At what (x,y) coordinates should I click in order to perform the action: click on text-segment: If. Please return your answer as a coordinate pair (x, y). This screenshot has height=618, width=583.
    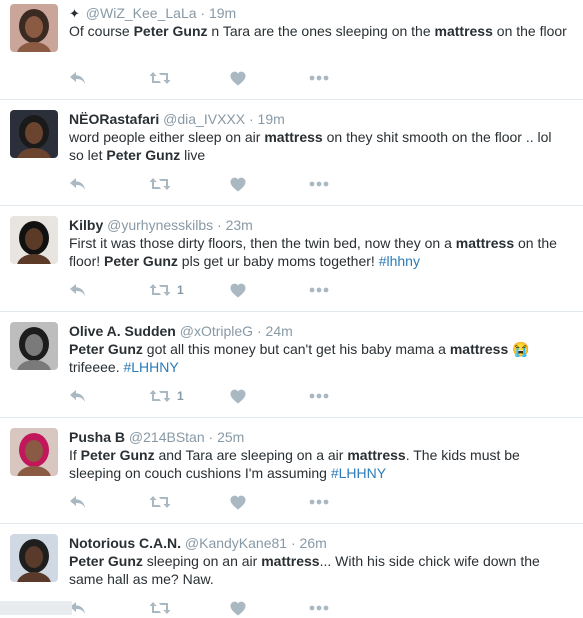
    Looking at the image, I should click on (75, 455).